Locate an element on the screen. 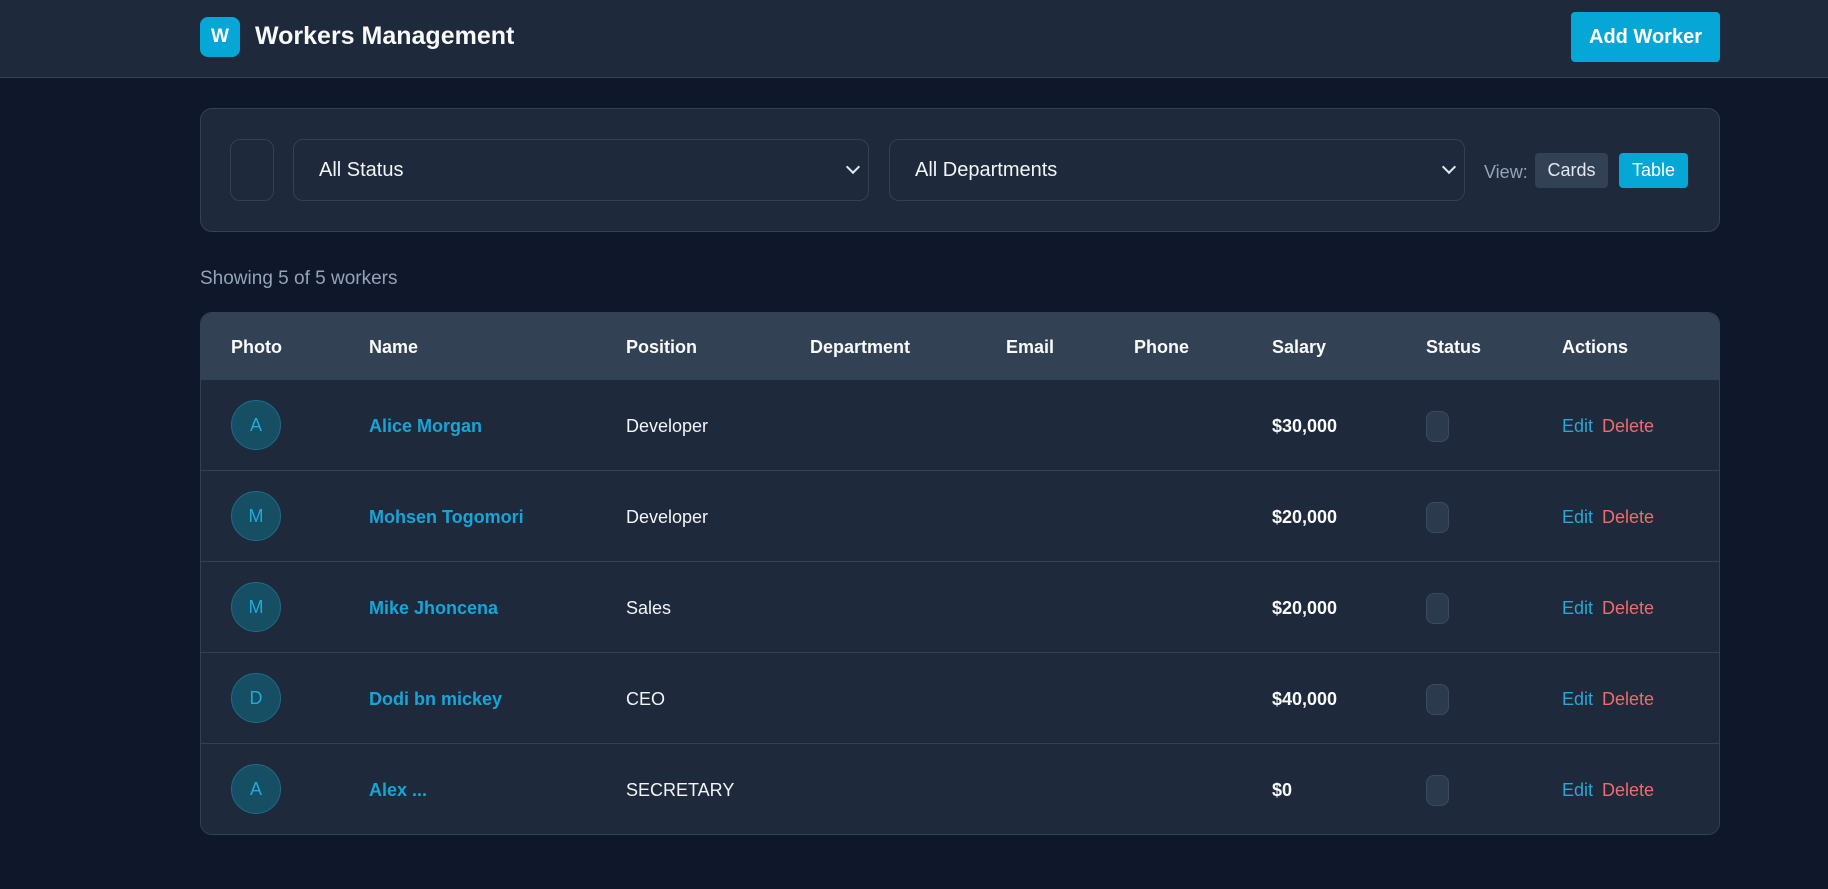  view-cards-button: Cards is located at coordinates (1571, 170).